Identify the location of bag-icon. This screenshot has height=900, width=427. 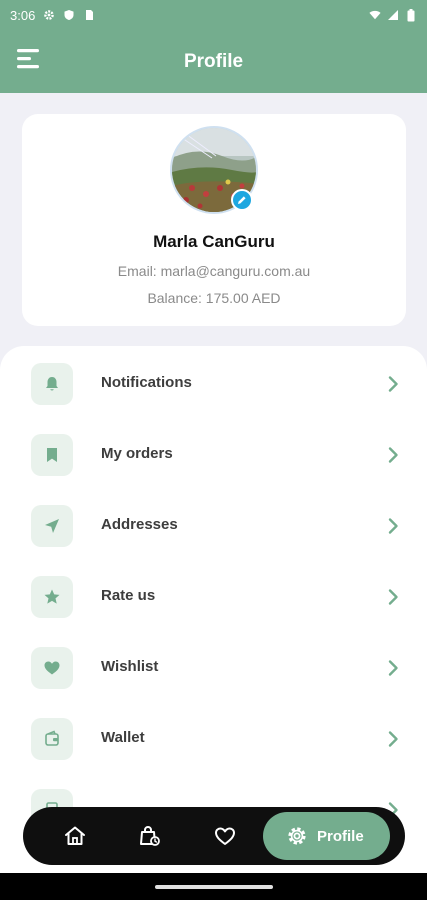
(150, 836).